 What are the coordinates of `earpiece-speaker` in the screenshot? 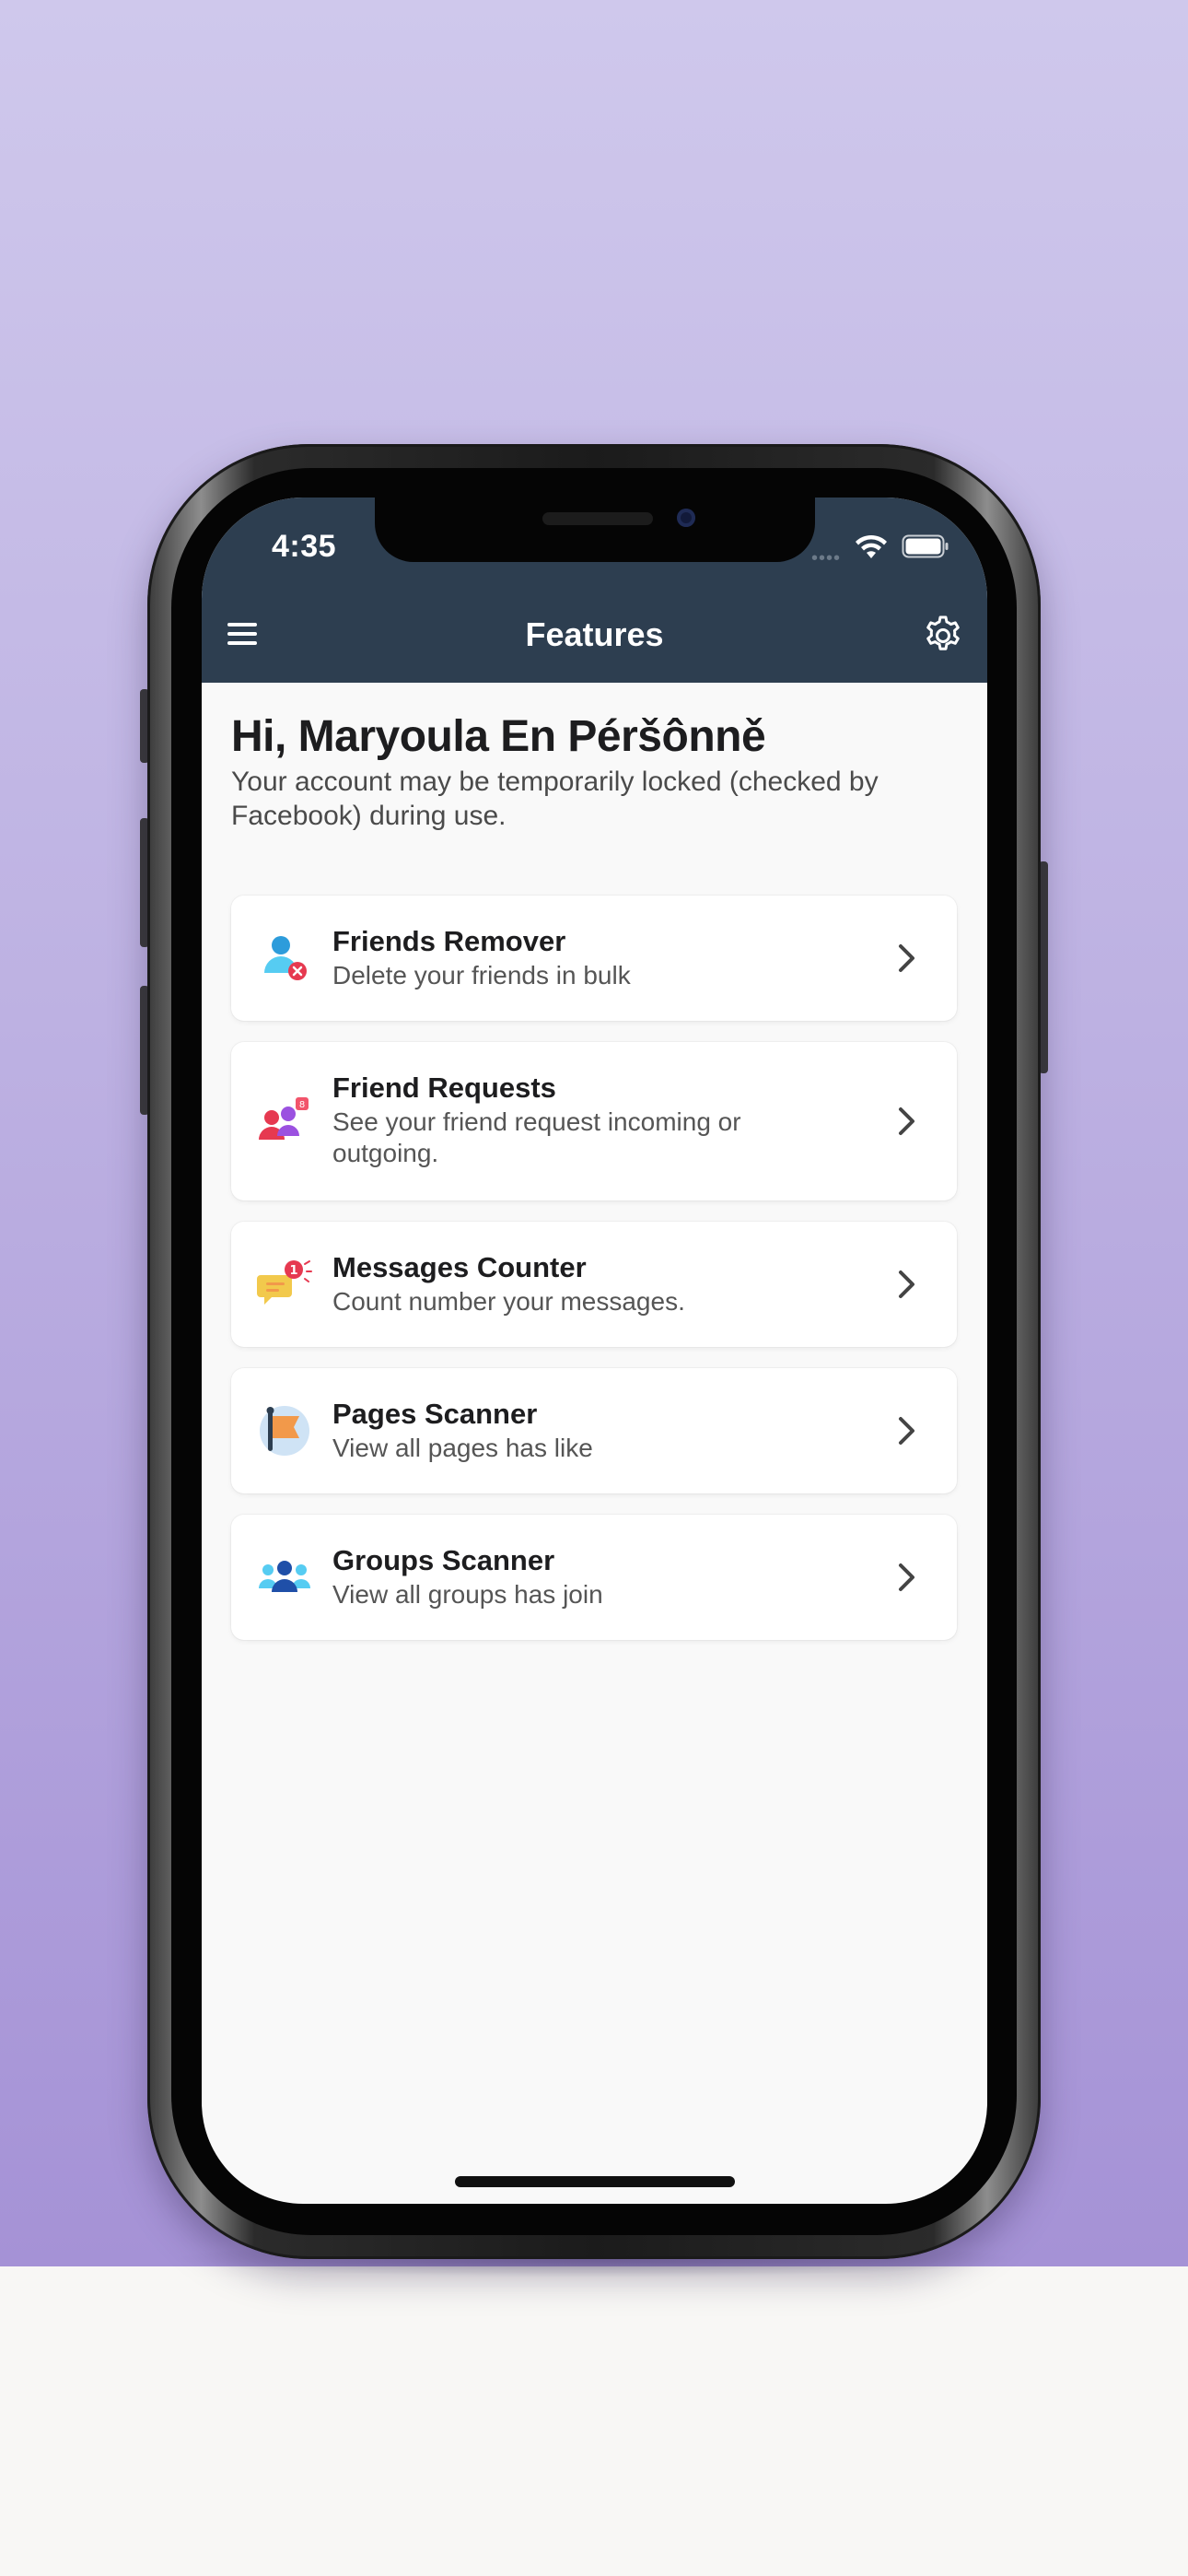 It's located at (597, 518).